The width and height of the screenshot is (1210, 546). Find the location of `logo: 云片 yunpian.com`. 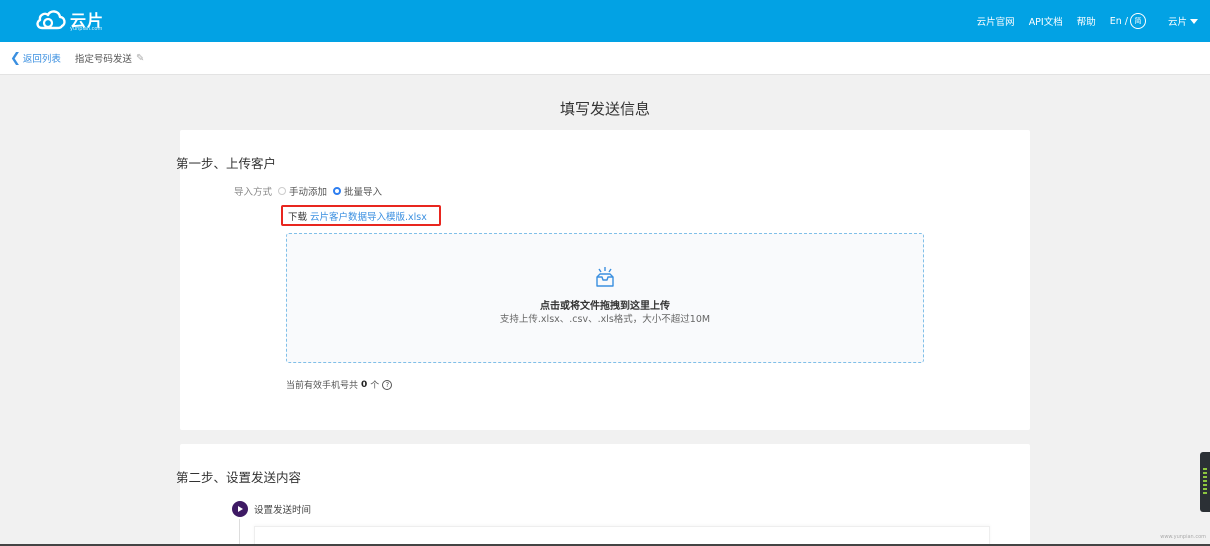

logo: 云片 yunpian.com is located at coordinates (68, 21).